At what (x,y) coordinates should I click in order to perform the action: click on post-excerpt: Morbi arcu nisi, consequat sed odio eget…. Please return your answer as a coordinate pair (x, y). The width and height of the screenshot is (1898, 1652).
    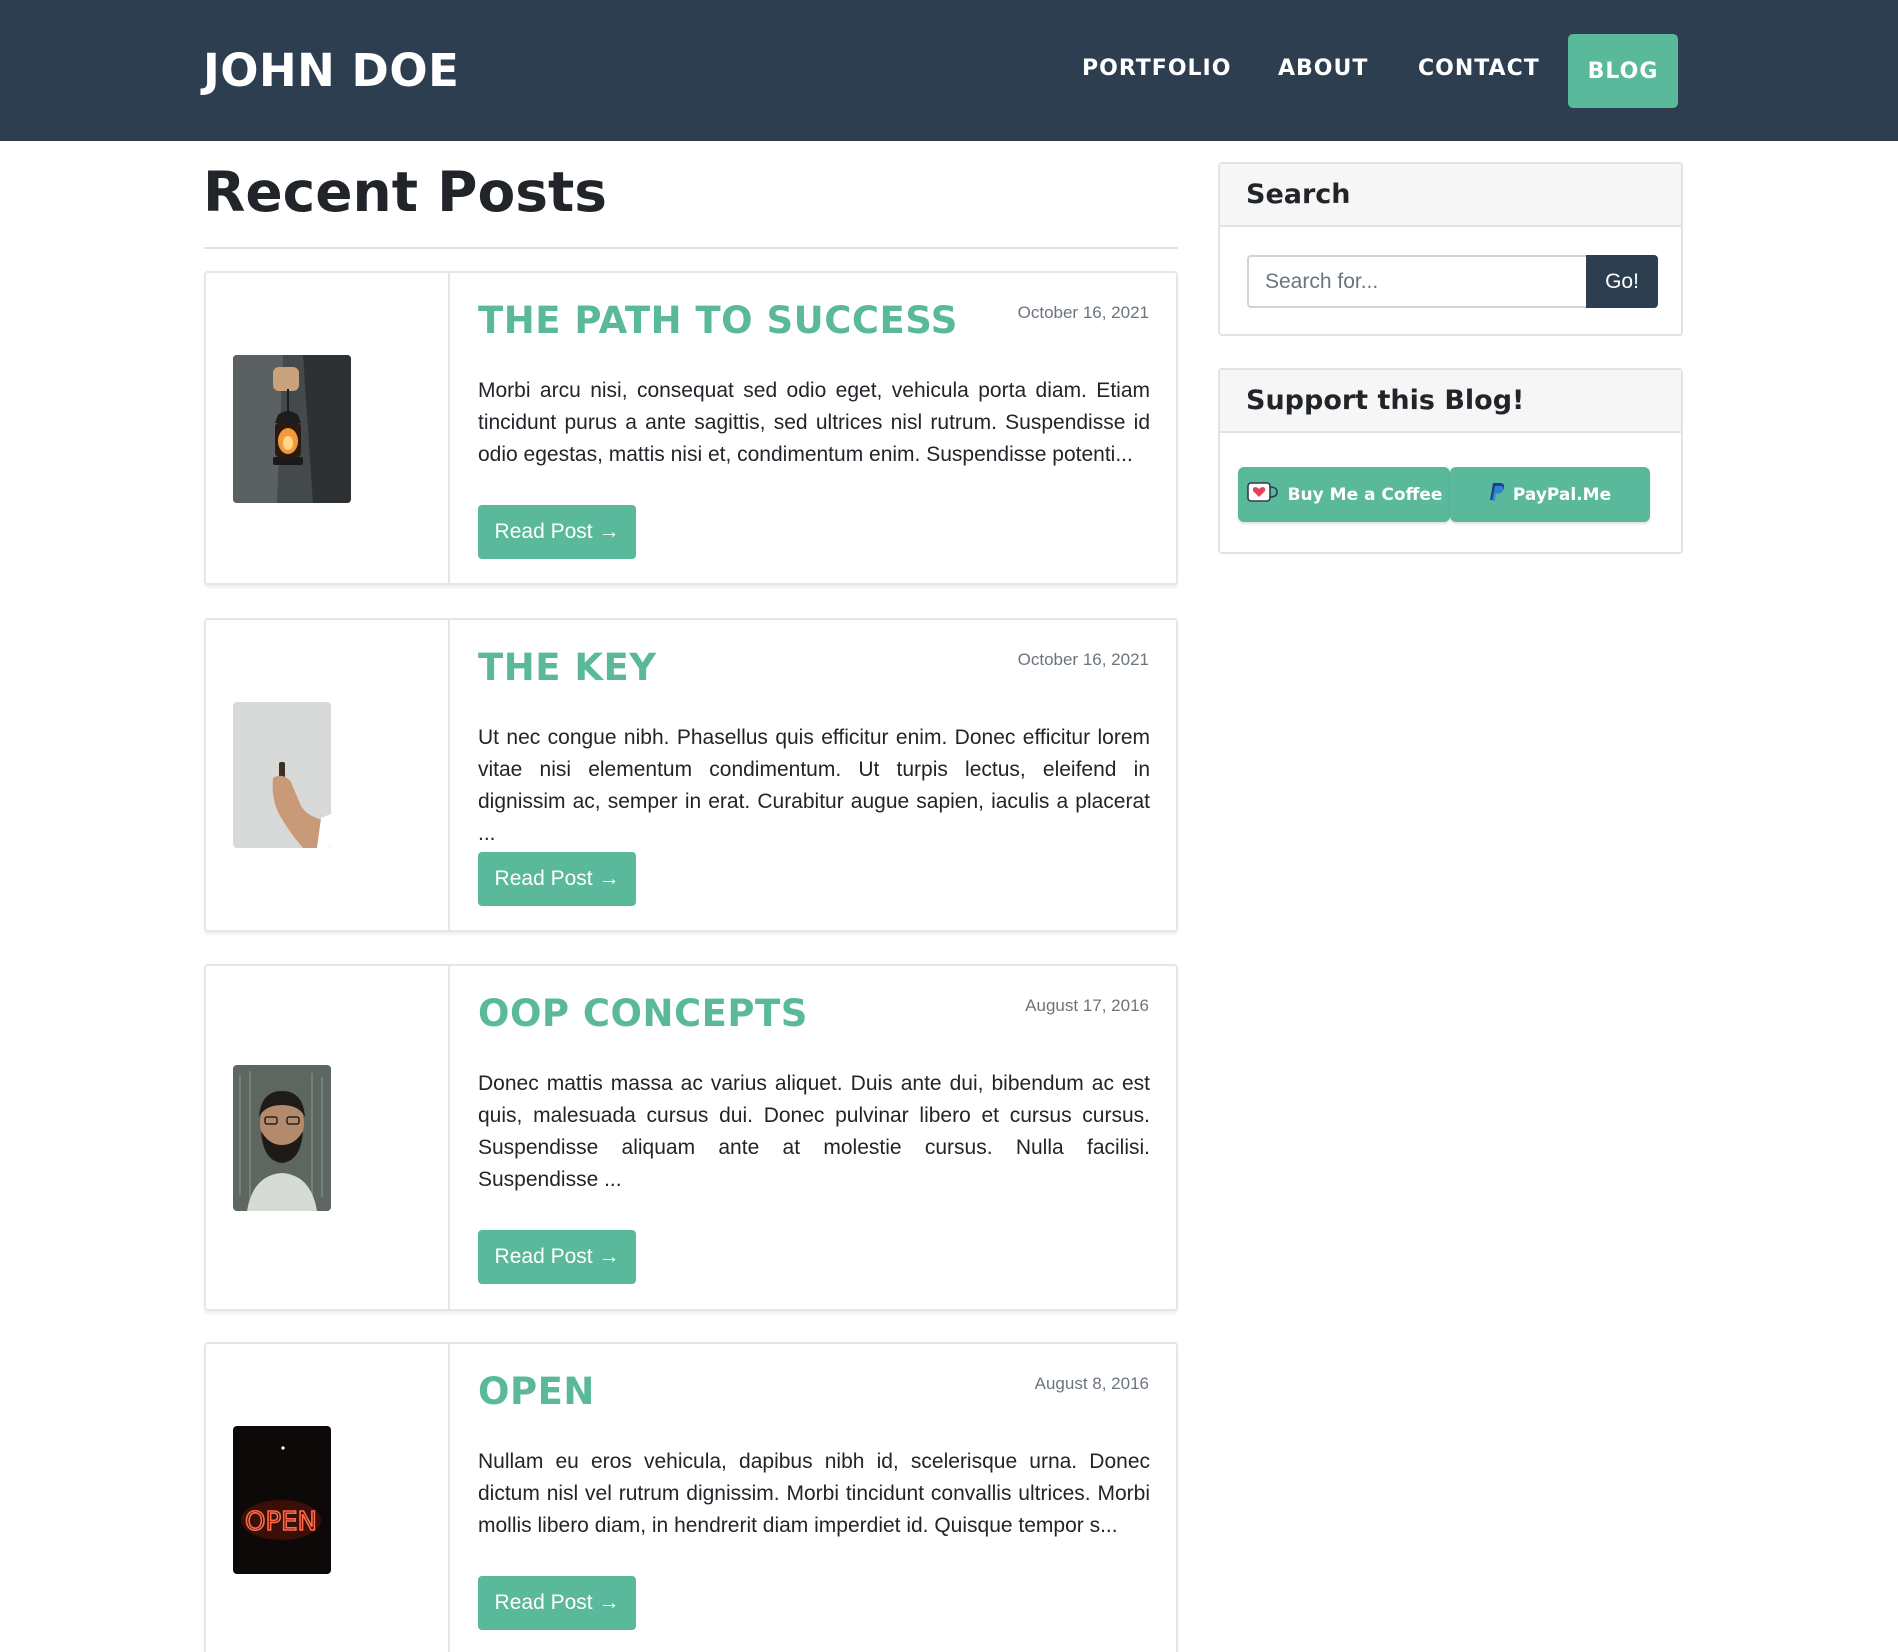
    Looking at the image, I should click on (814, 422).